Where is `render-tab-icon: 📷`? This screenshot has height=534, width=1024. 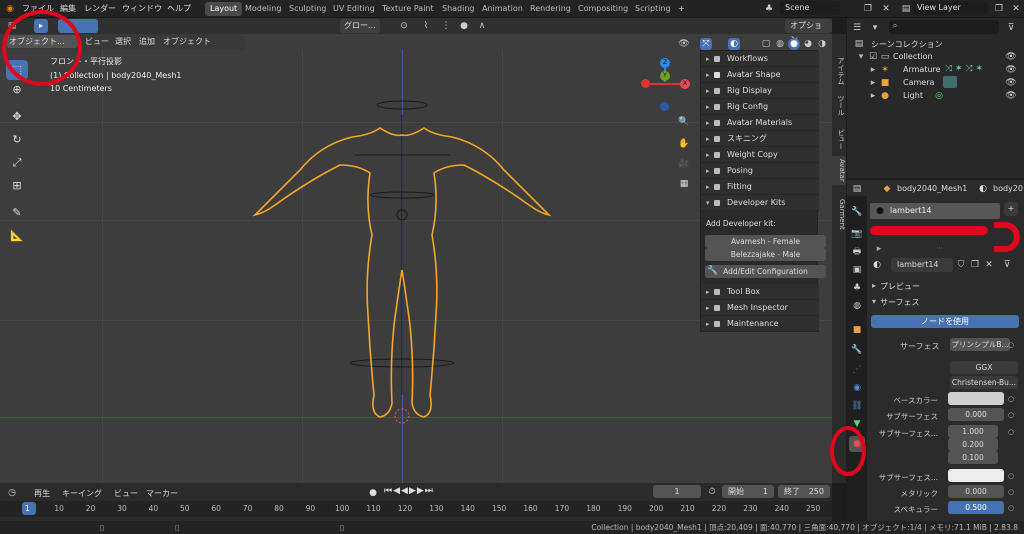
render-tab-icon: 📷 is located at coordinates (857, 234).